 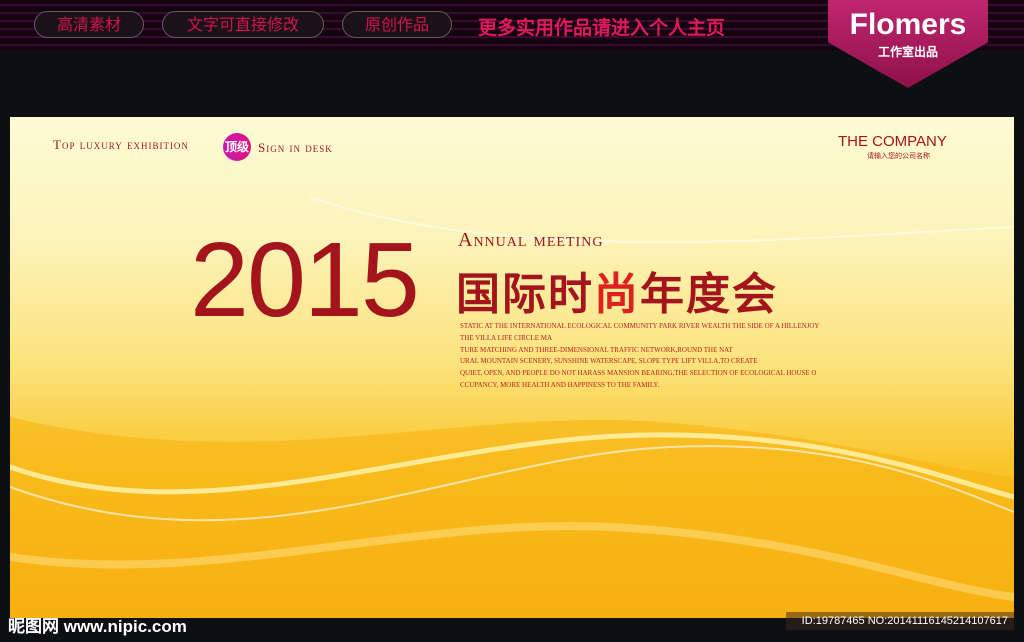 I want to click on pill-original-work: 原创作品, so click(x=397, y=24).